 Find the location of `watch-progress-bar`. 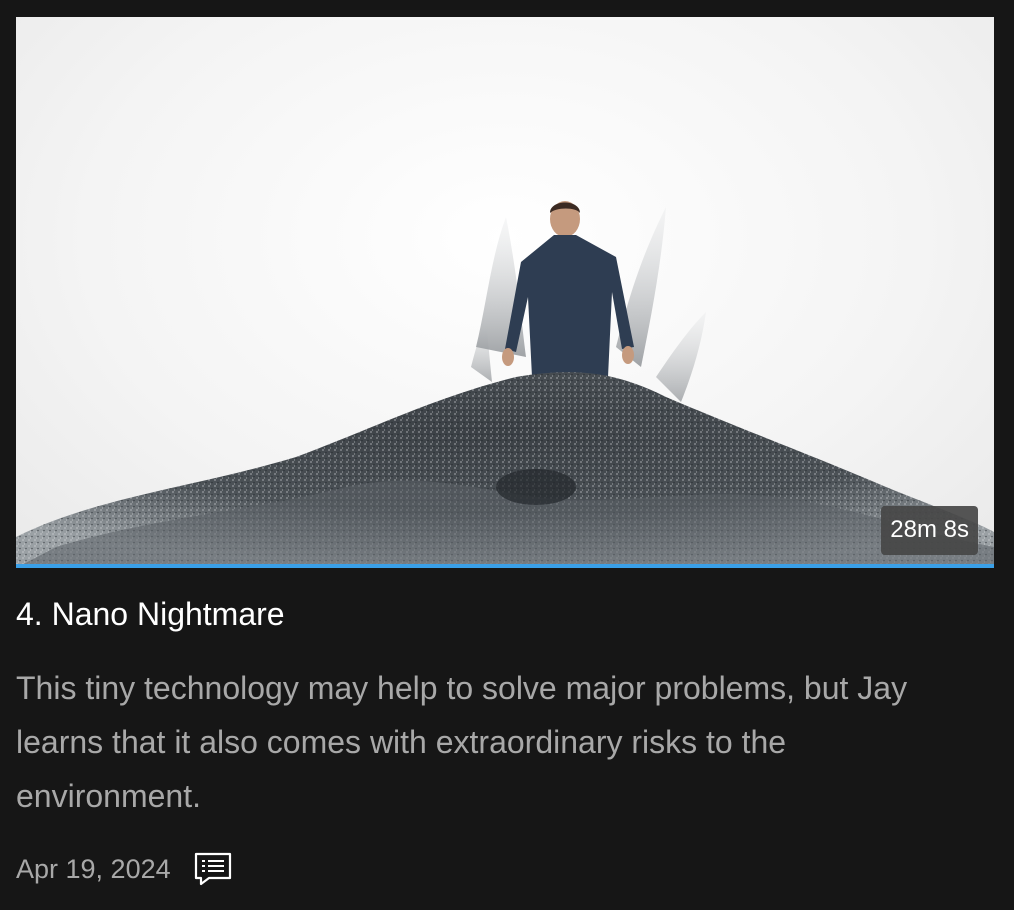

watch-progress-bar is located at coordinates (505, 566).